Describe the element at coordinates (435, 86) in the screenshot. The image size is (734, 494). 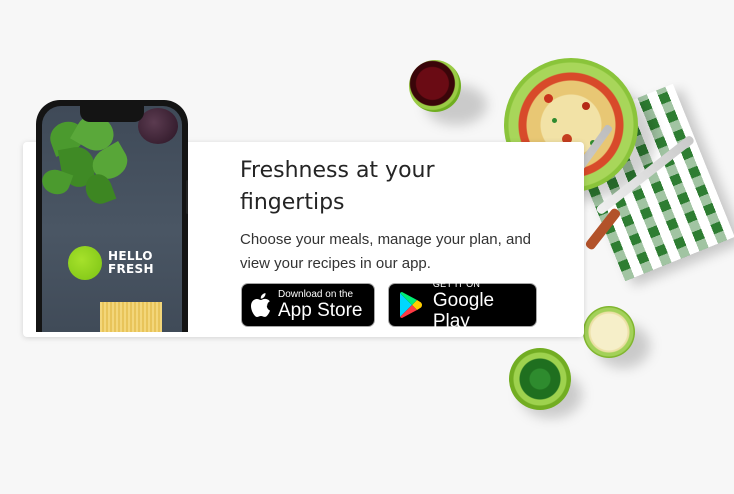
I see `wine-glass-image` at that location.